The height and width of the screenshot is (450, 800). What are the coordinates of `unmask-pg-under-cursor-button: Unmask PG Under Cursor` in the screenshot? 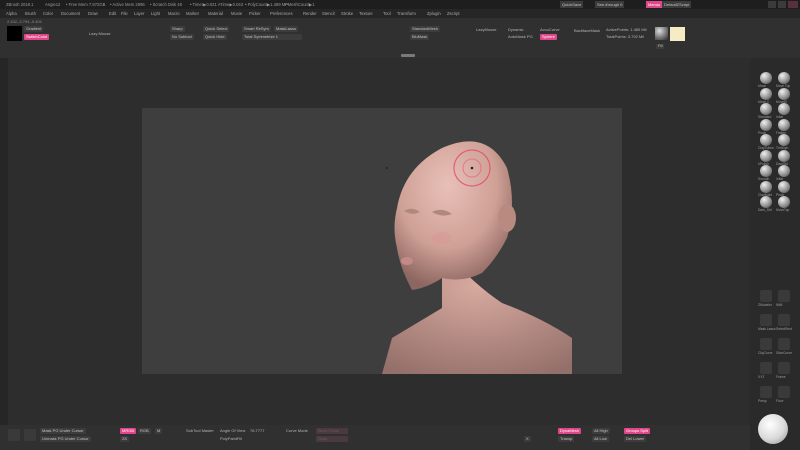 It's located at (65, 439).